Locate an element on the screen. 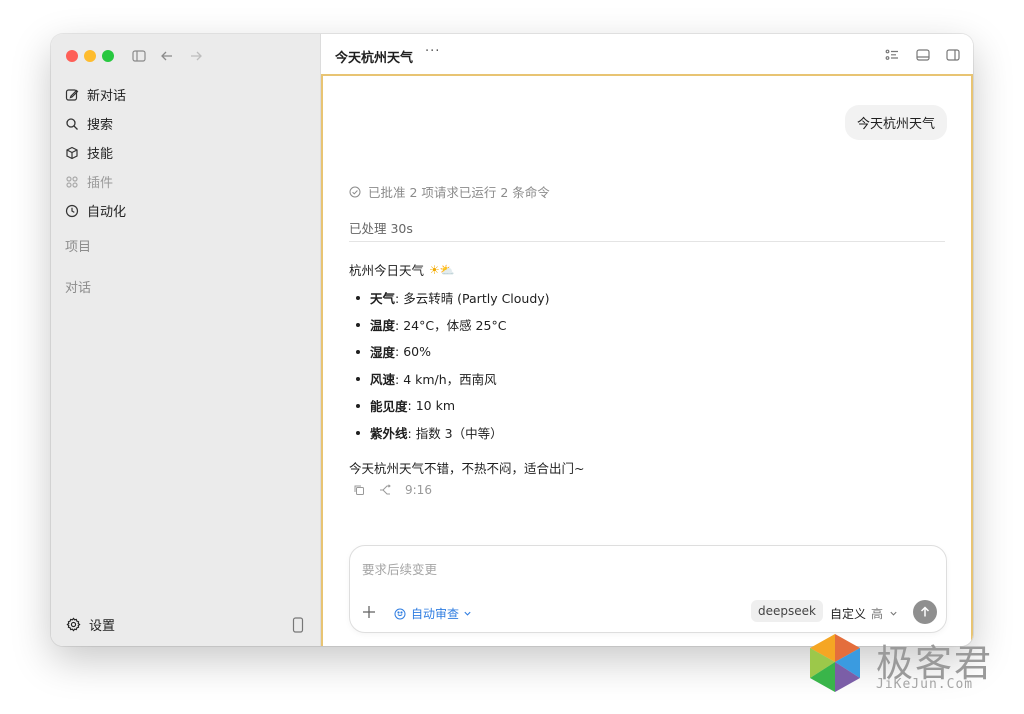  list-item: 风速: 4 km/h，西南风 is located at coordinates (449, 378).